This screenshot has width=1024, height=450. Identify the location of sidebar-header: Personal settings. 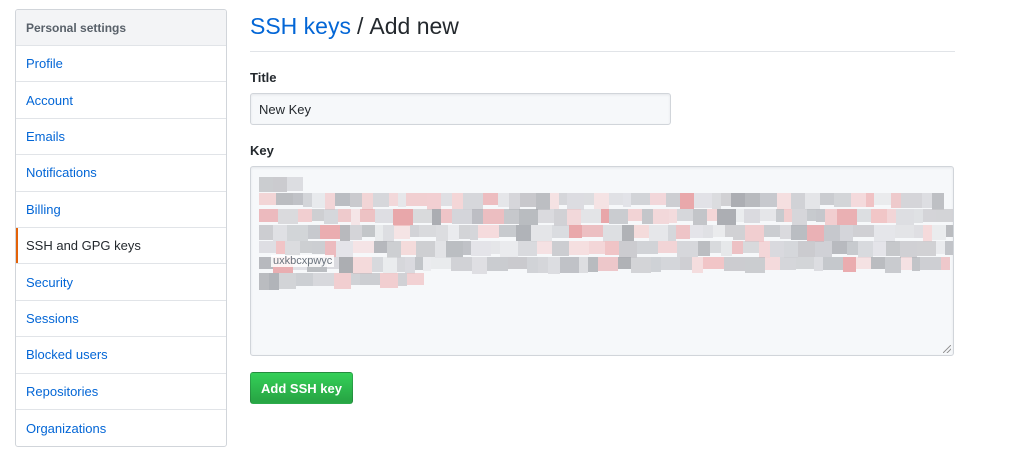
(121, 28).